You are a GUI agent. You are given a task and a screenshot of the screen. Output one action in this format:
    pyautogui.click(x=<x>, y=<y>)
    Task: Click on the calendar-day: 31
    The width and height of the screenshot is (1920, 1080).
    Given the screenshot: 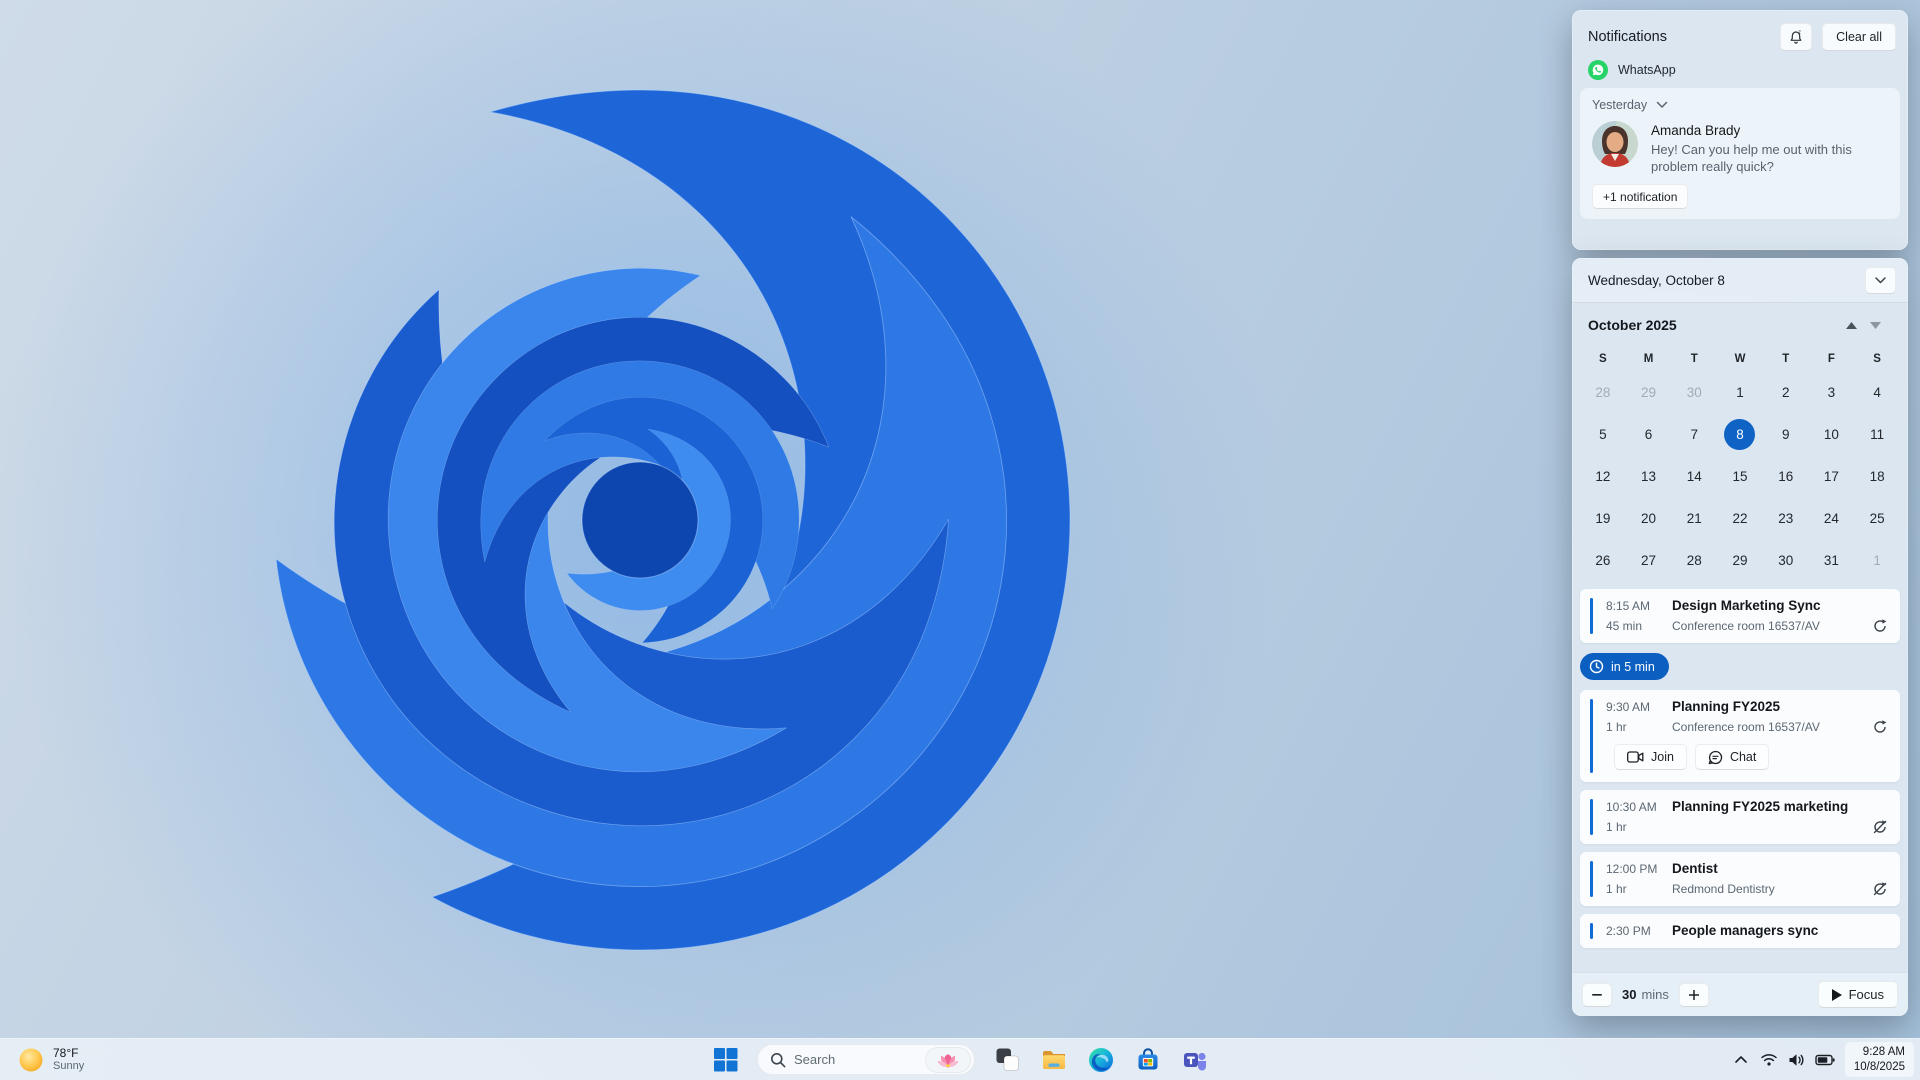 What is the action you would take?
    pyautogui.click(x=1832, y=560)
    